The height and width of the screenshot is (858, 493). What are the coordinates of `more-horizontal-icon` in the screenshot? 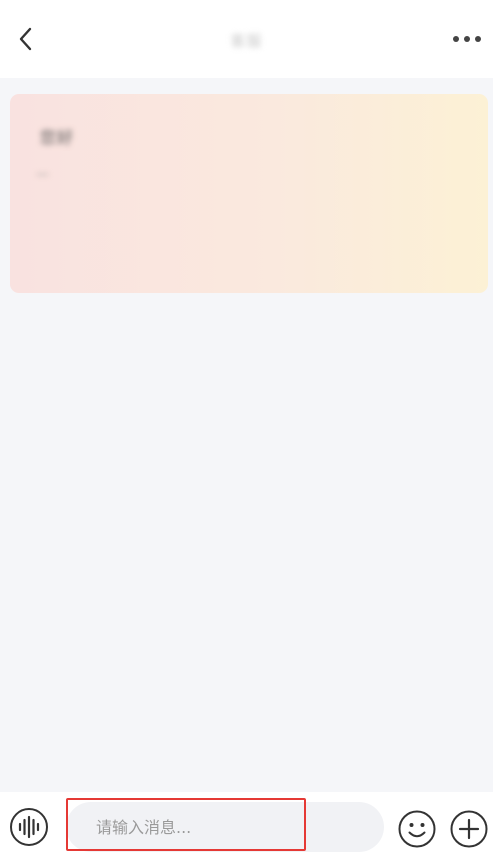 It's located at (467, 39).